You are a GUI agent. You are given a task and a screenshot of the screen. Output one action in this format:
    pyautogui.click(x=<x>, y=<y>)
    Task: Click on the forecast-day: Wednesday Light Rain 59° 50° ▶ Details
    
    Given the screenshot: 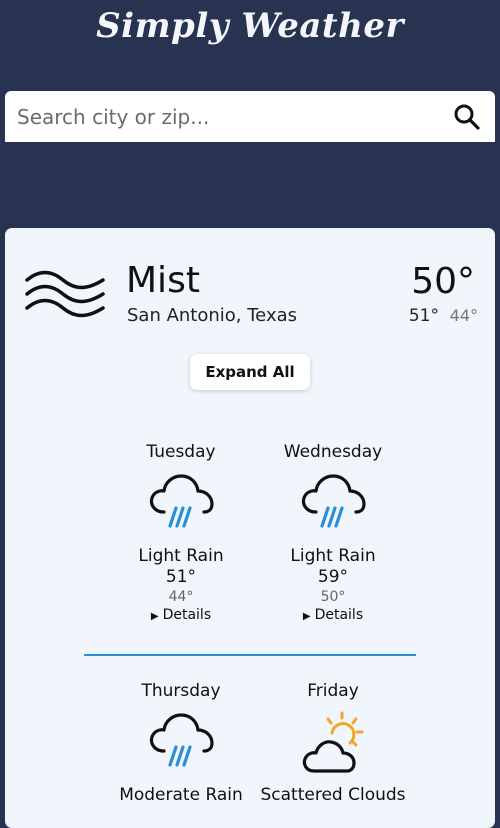 What is the action you would take?
    pyautogui.click(x=333, y=532)
    